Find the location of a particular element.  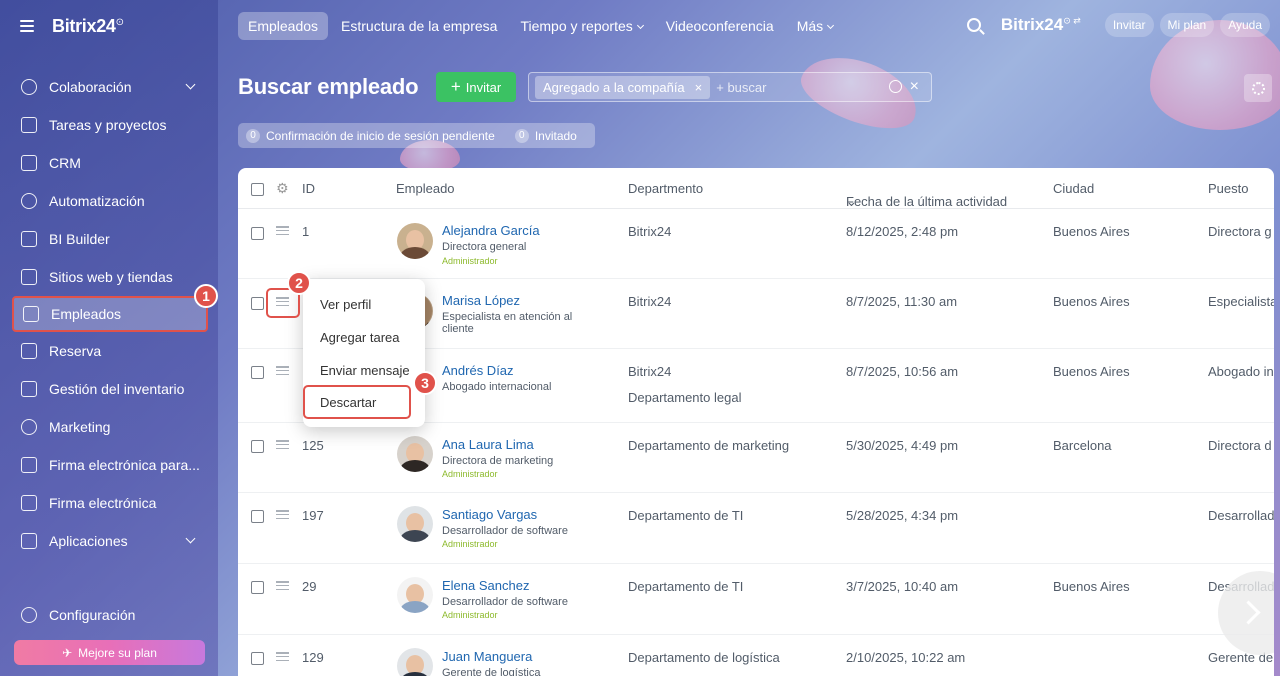

crm-icon is located at coordinates (29, 163).